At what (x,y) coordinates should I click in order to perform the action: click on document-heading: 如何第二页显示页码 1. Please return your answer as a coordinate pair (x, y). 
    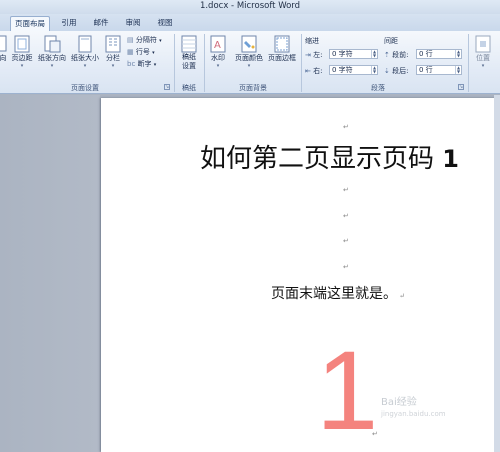
    Looking at the image, I should click on (329, 156).